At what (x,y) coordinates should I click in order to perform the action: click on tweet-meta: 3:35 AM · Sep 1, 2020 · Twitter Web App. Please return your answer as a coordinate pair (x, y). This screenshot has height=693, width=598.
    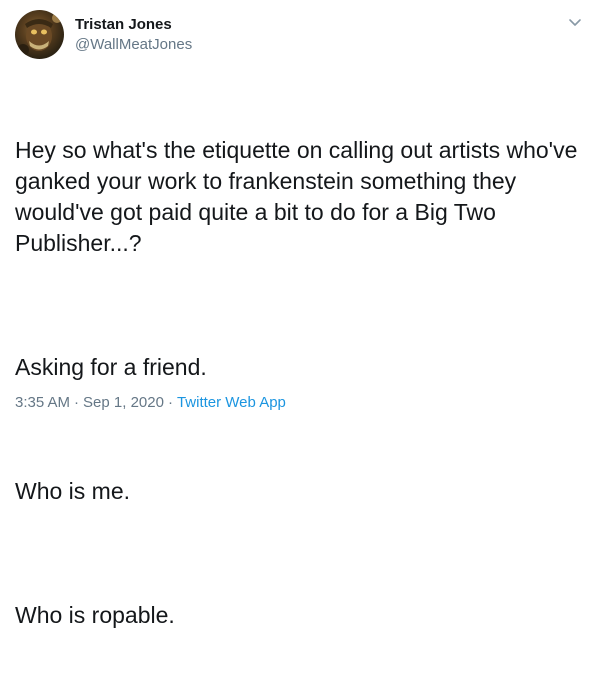
    Looking at the image, I should click on (150, 402).